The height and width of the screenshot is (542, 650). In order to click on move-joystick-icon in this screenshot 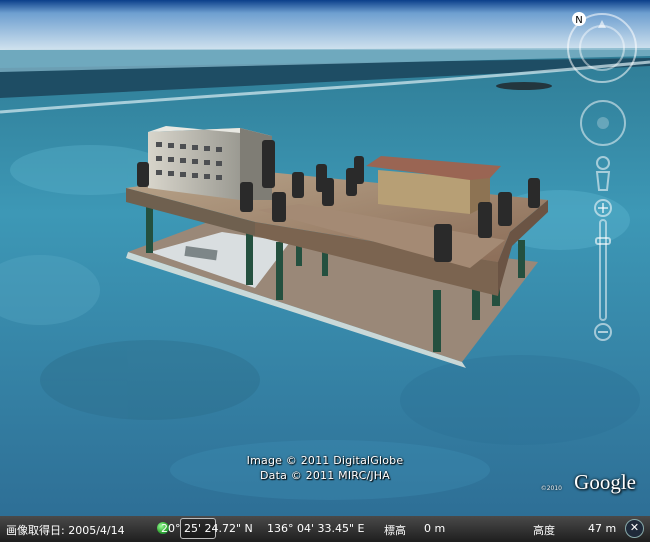, I will do `click(603, 123)`.